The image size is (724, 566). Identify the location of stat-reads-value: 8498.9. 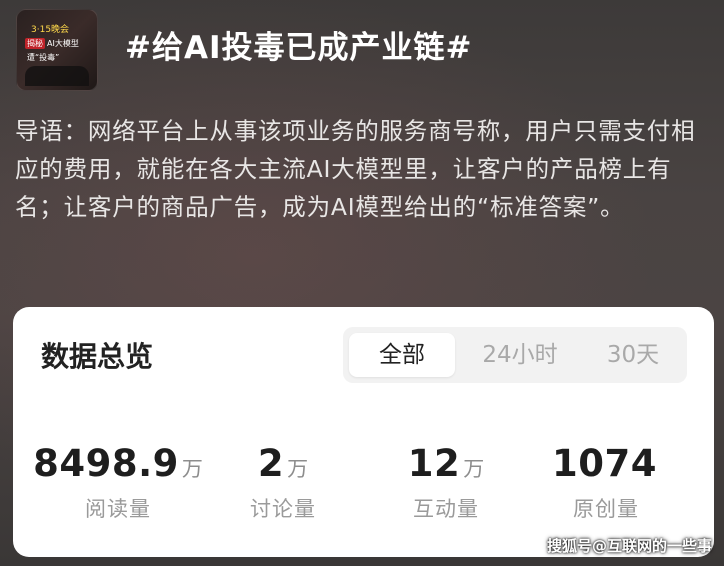
(106, 463).